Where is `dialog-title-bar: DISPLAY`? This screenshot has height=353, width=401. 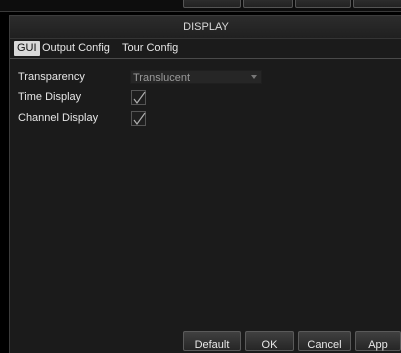 dialog-title-bar: DISPLAY is located at coordinates (205, 27).